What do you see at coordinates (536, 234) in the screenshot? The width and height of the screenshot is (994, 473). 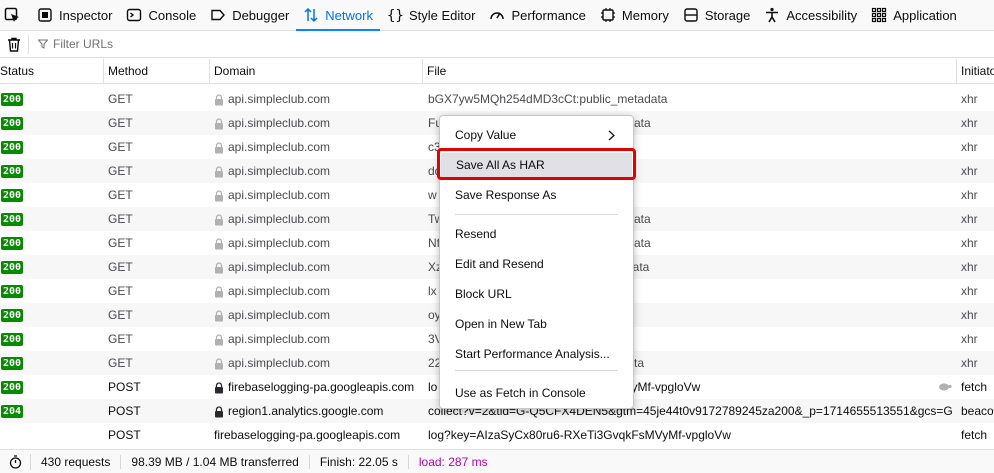 I see `menu-item-resend: Resend` at bounding box center [536, 234].